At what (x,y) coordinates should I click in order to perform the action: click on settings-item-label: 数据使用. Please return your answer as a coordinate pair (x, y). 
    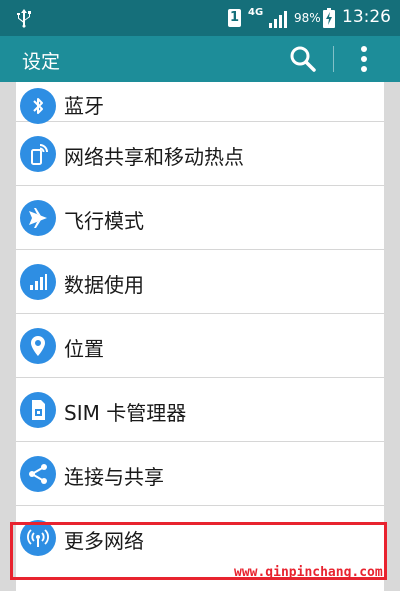
    Looking at the image, I should click on (104, 285).